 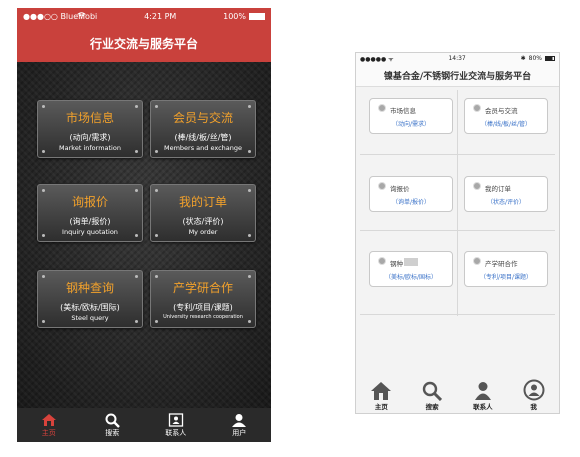 What do you see at coordinates (506, 269) in the screenshot?
I see `tile-university-research: 产学研合作 （专利/项目/课题）` at bounding box center [506, 269].